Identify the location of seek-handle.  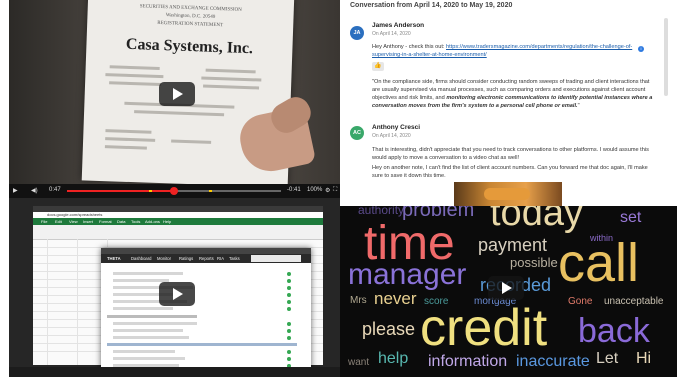
(174, 191).